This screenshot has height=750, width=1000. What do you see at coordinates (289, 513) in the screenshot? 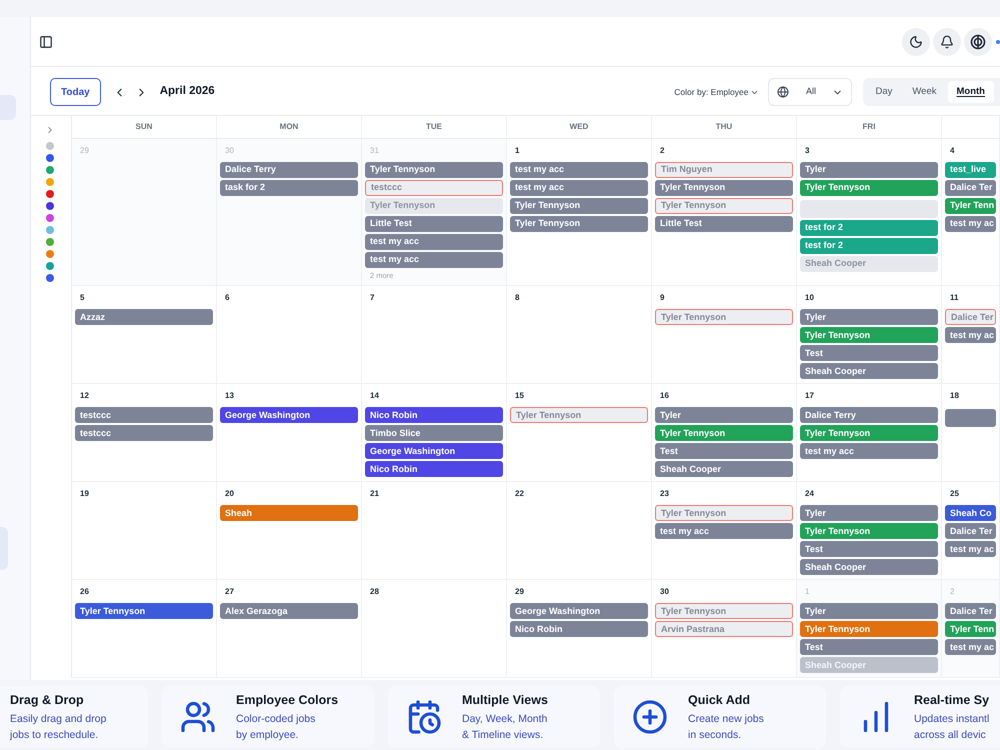
I see `event-chip: Sheah` at bounding box center [289, 513].